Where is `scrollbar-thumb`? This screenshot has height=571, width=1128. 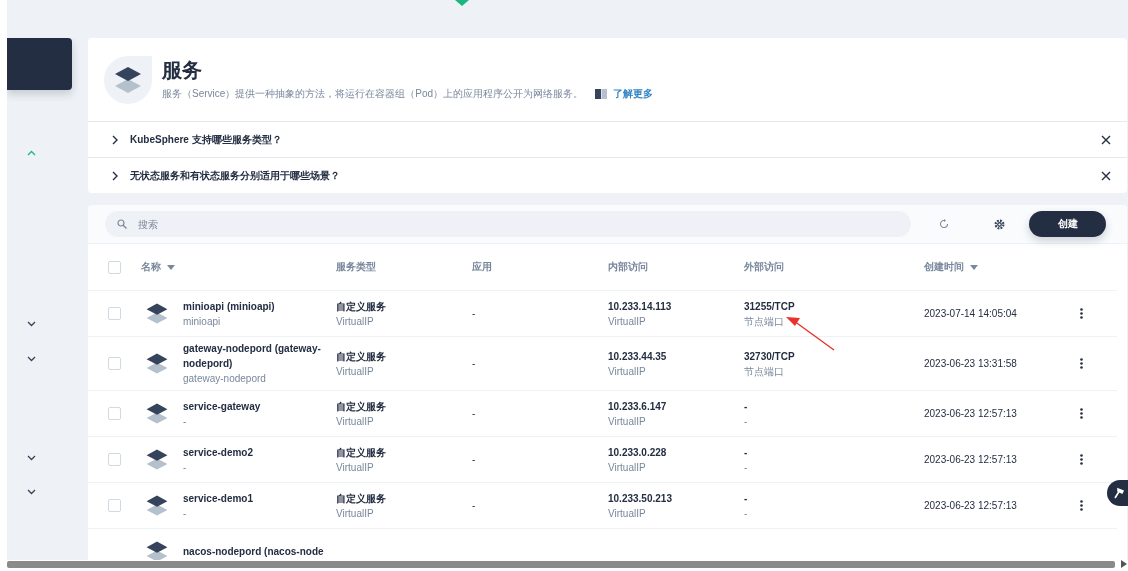
scrollbar-thumb is located at coordinates (561, 564).